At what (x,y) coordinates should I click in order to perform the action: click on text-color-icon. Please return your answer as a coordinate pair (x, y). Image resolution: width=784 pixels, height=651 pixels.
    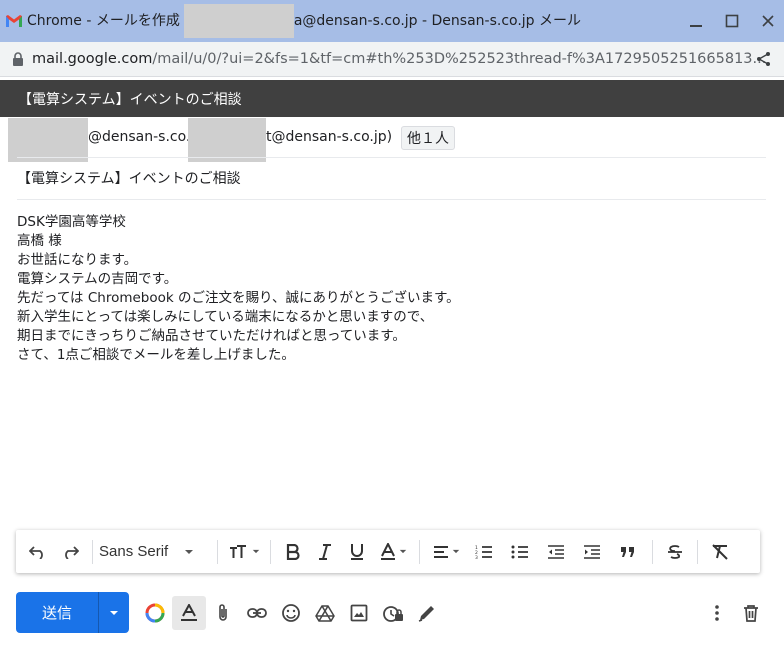
    Looking at the image, I should click on (387, 551).